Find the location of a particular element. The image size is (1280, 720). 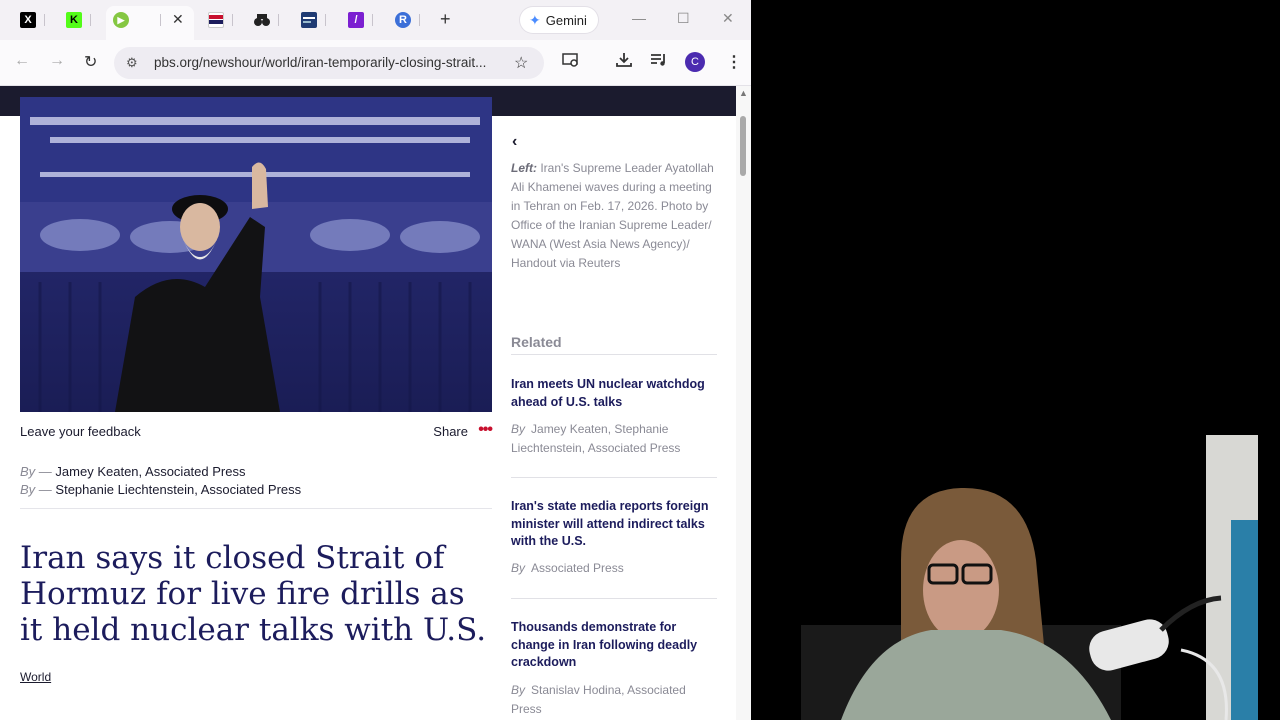

new-tab-plus-icon: + is located at coordinates (445, 19).